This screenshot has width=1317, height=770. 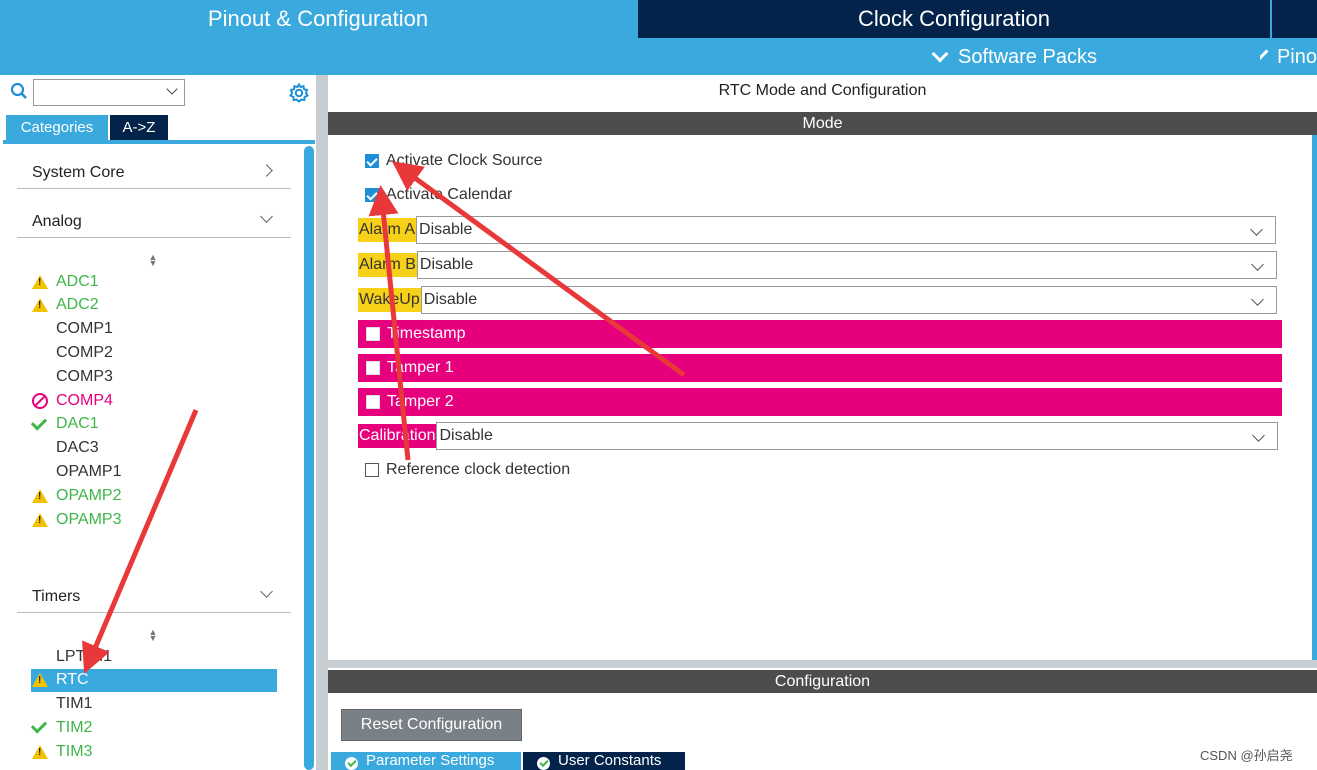 What do you see at coordinates (430, 760) in the screenshot?
I see `tab-parameter-settings-label: Parameter Settings` at bounding box center [430, 760].